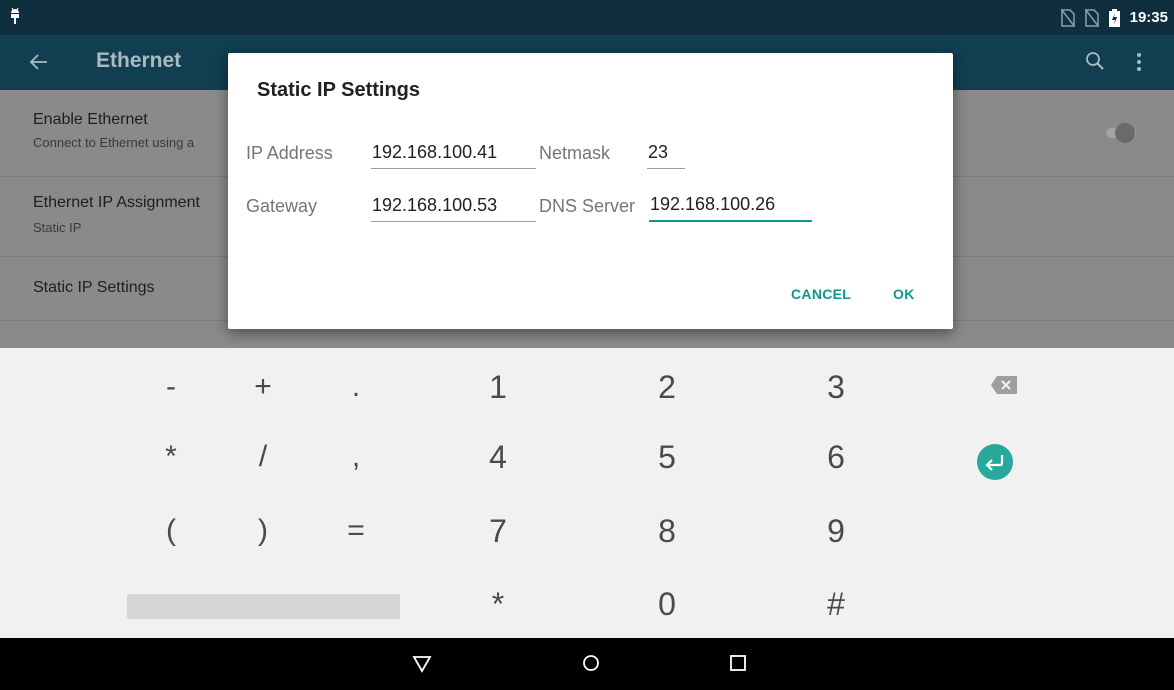 Image resolution: width=1174 pixels, height=690 pixels. What do you see at coordinates (730, 208) in the screenshot?
I see `dns-server-input` at bounding box center [730, 208].